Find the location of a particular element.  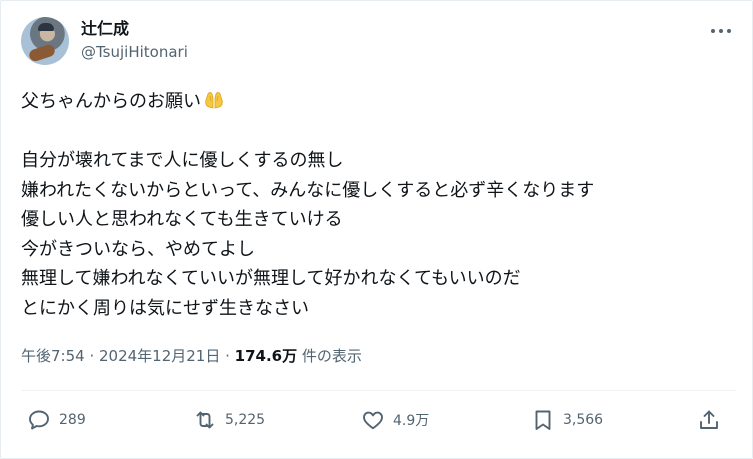

like-count: 4.9万 is located at coordinates (411, 421).